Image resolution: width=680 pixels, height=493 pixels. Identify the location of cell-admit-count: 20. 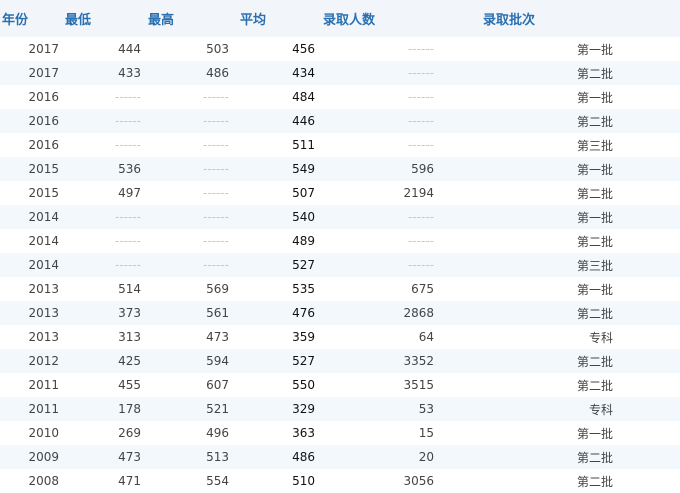
(381, 457).